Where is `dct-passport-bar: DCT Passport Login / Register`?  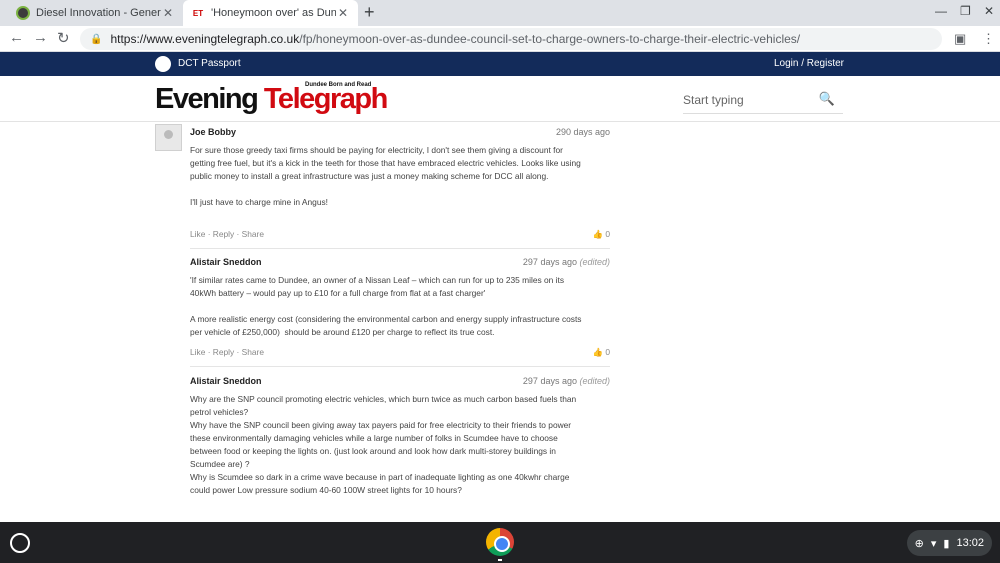
dct-passport-bar: DCT Passport Login / Register is located at coordinates (500, 64).